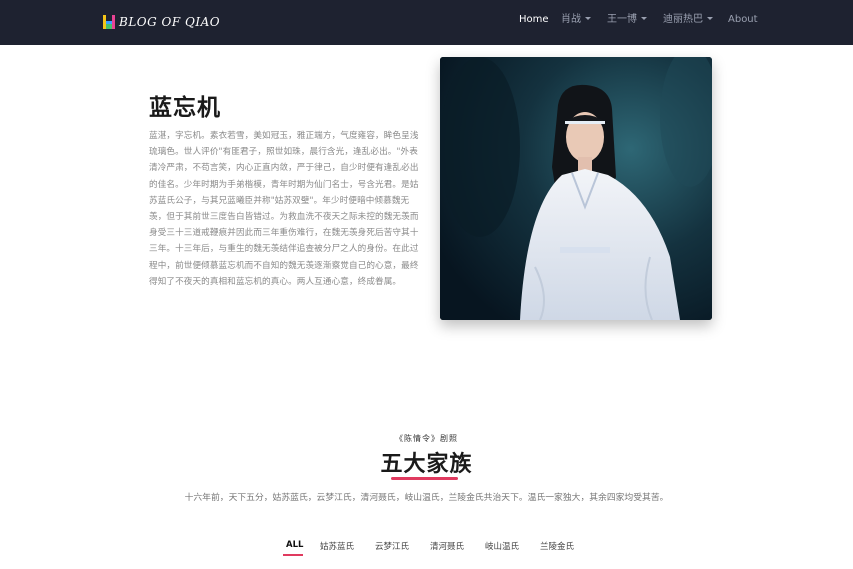  Describe the element at coordinates (622, 19) in the screenshot. I see `nav-item-label: 王一博` at that location.